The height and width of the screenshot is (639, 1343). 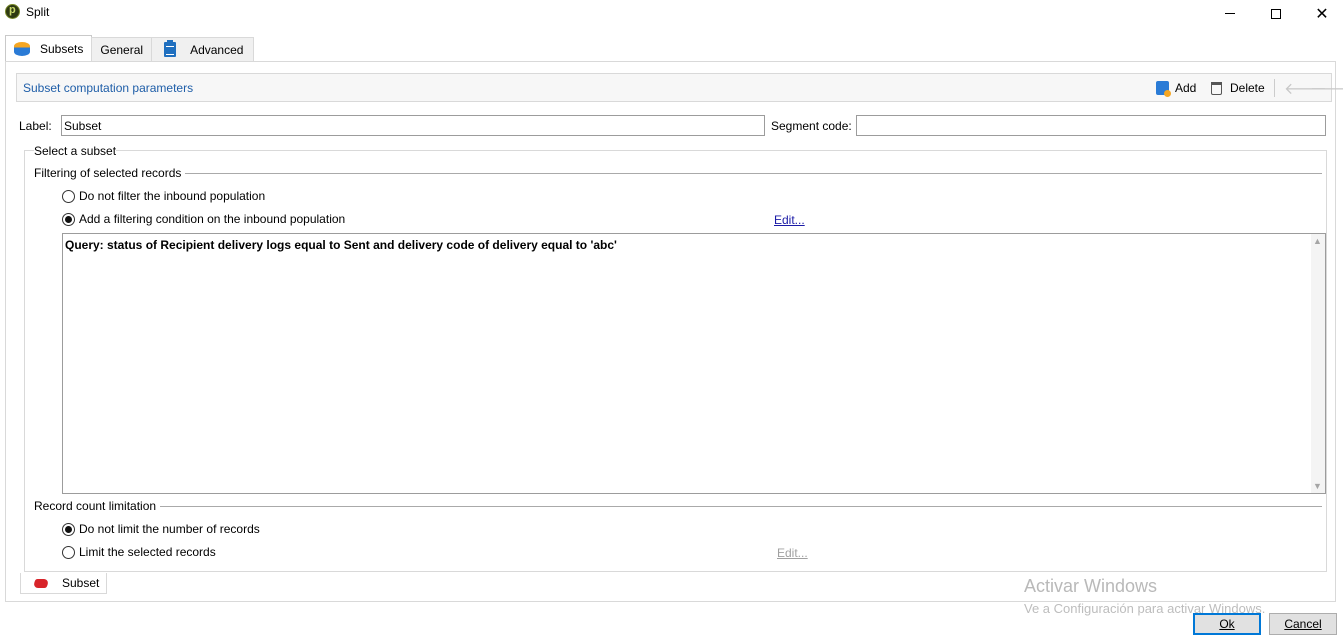 I want to click on label-input, so click(x=413, y=125).